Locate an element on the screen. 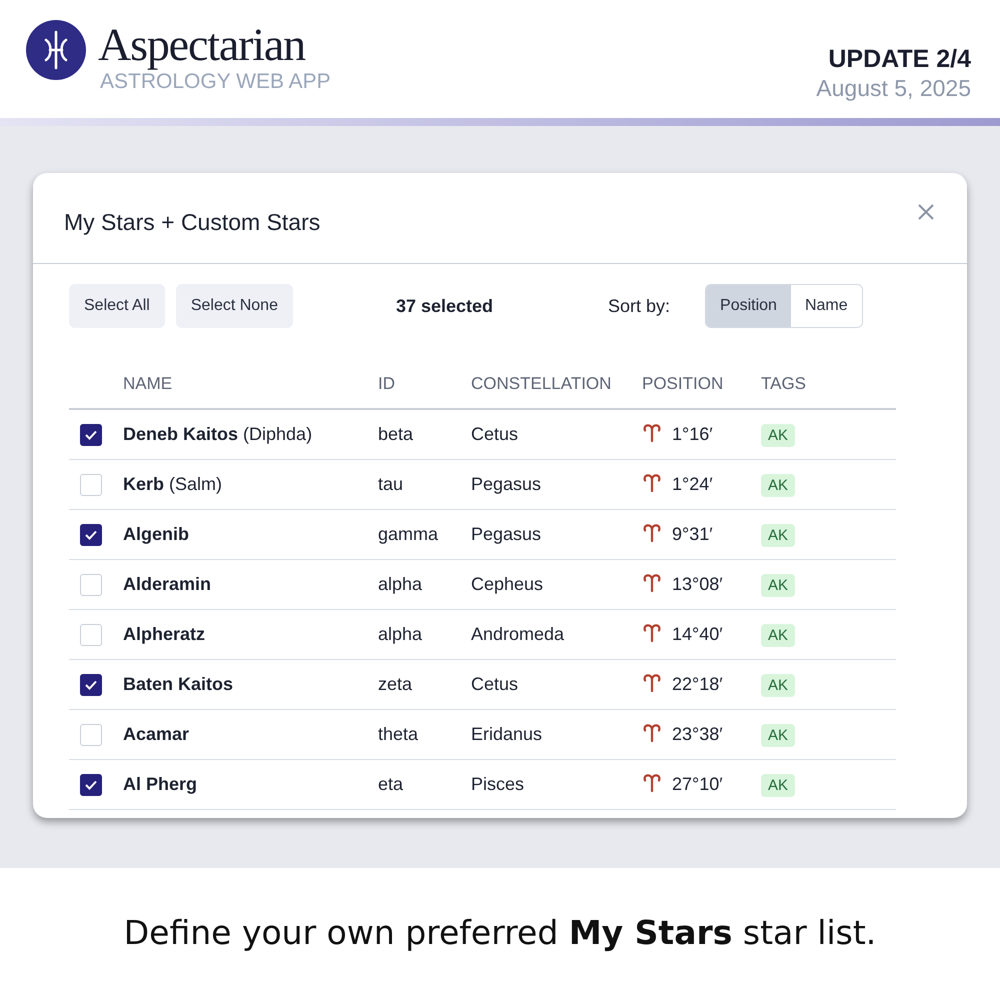  dialog-title: My Stars + Custom Stars is located at coordinates (192, 222).